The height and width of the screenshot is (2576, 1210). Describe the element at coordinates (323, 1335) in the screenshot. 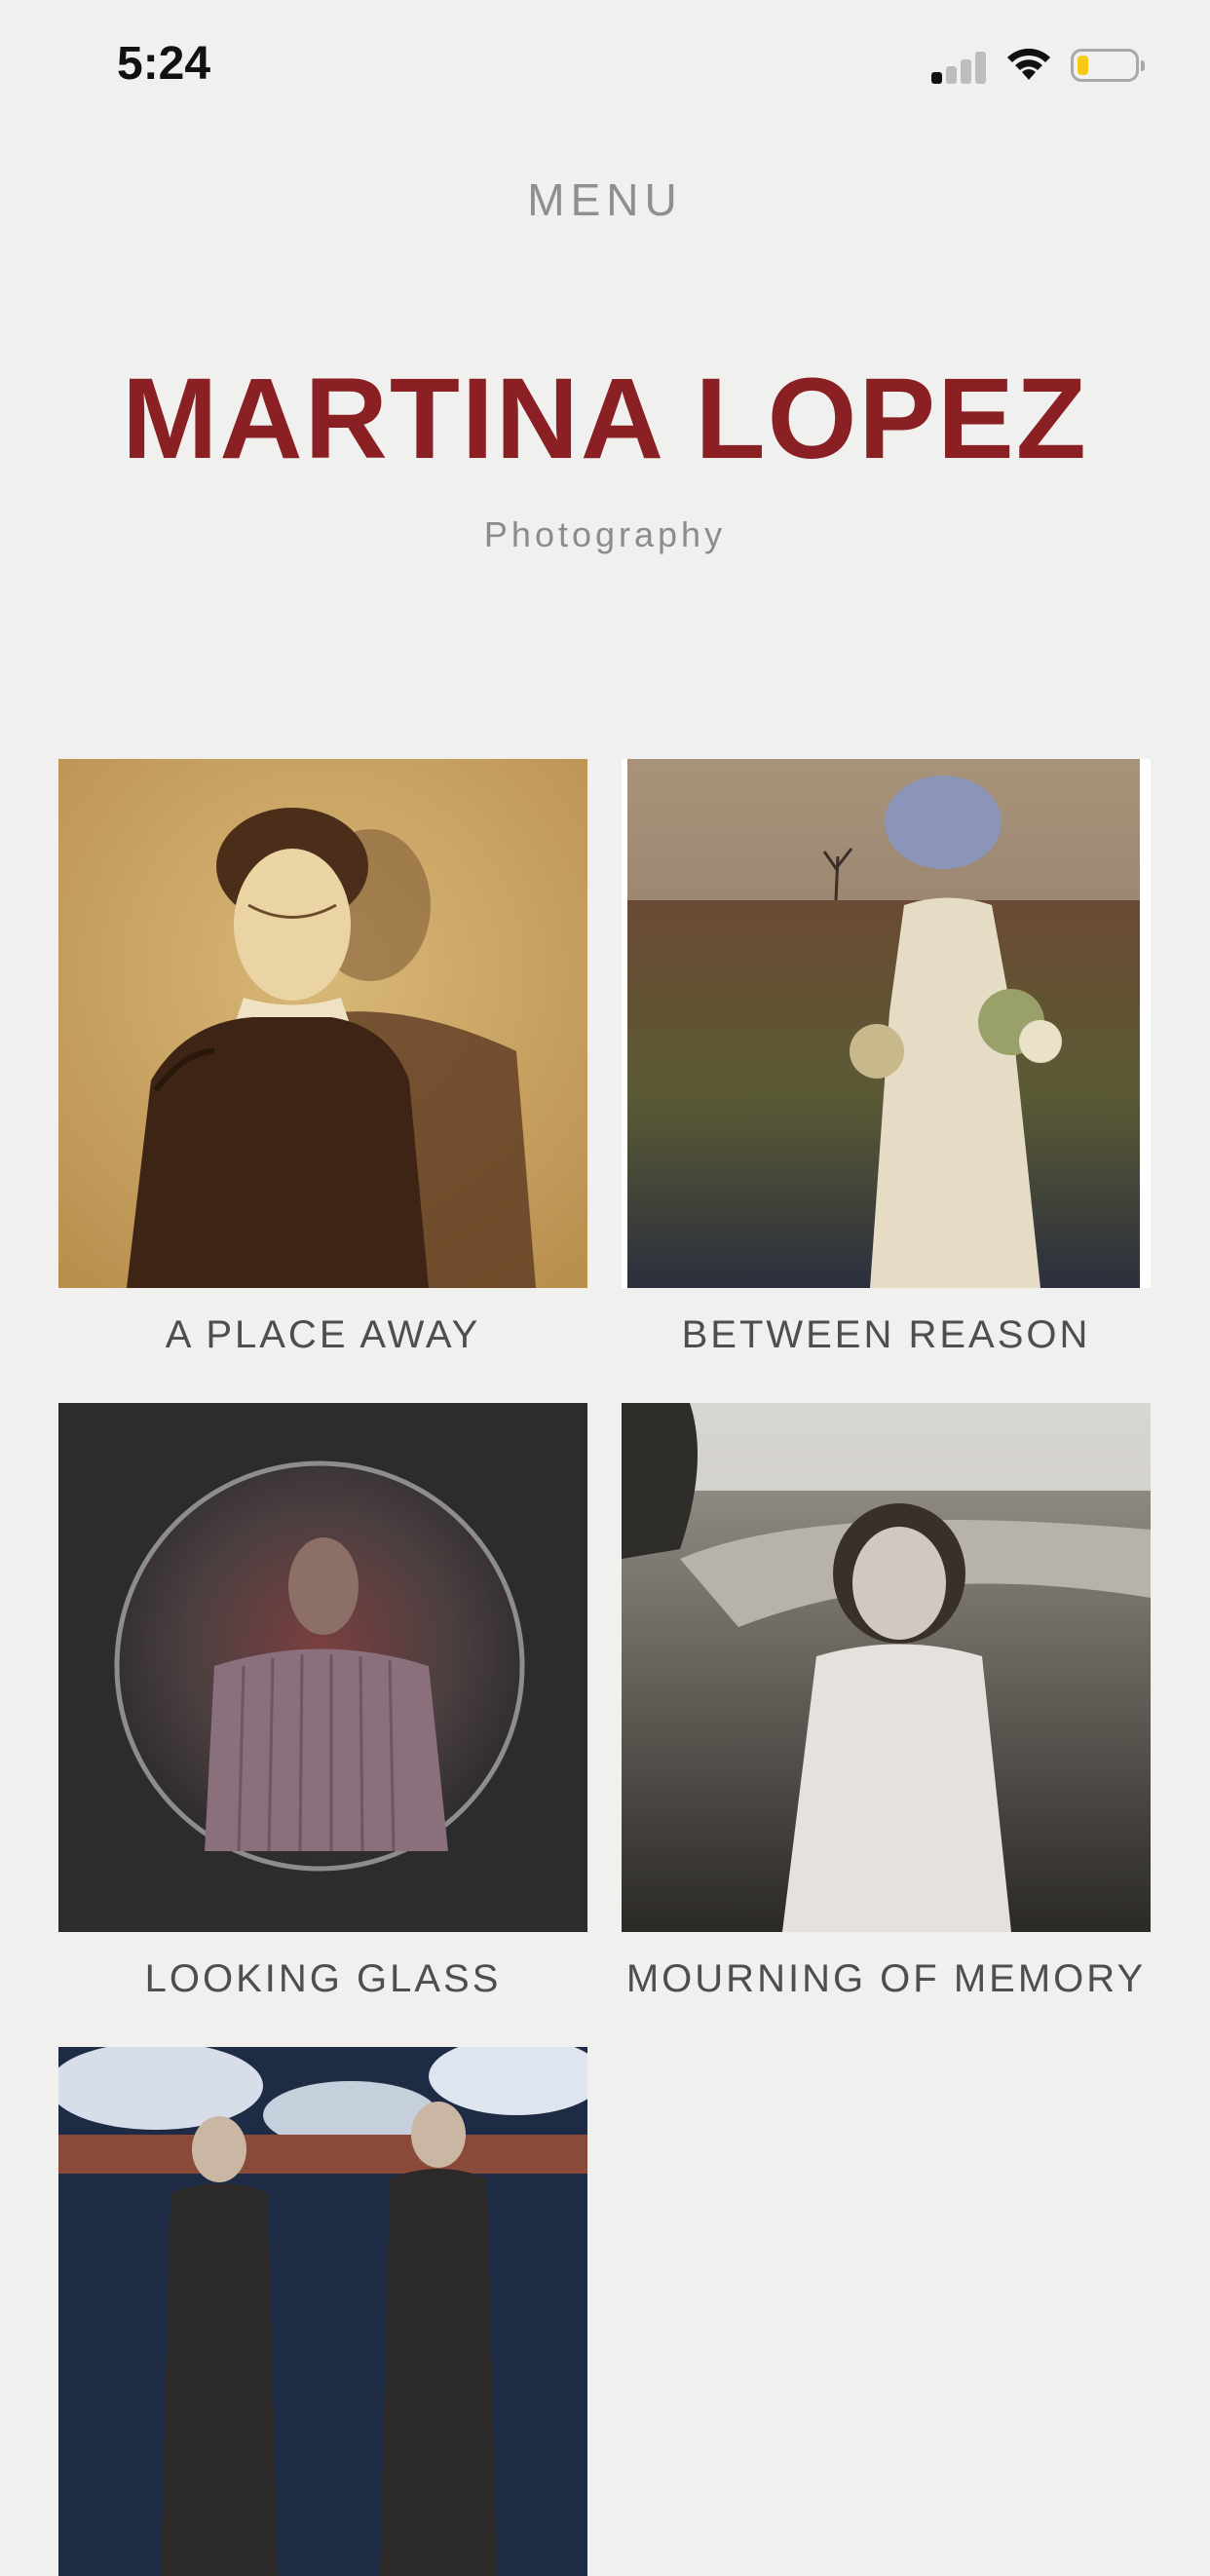

I see `gallery-caption: A PLACE AWAY` at that location.